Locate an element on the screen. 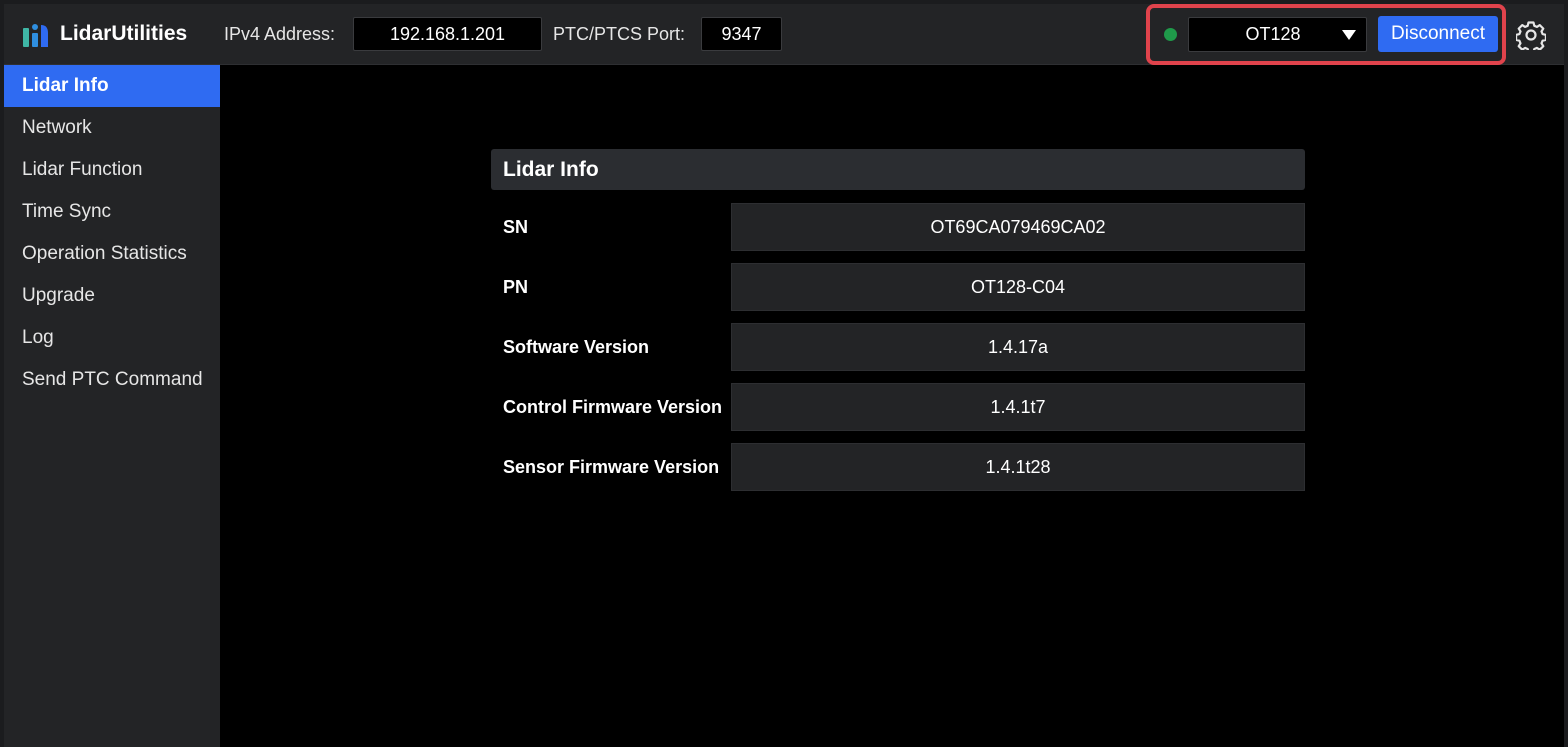  app-title: LidarUtilities is located at coordinates (124, 33).